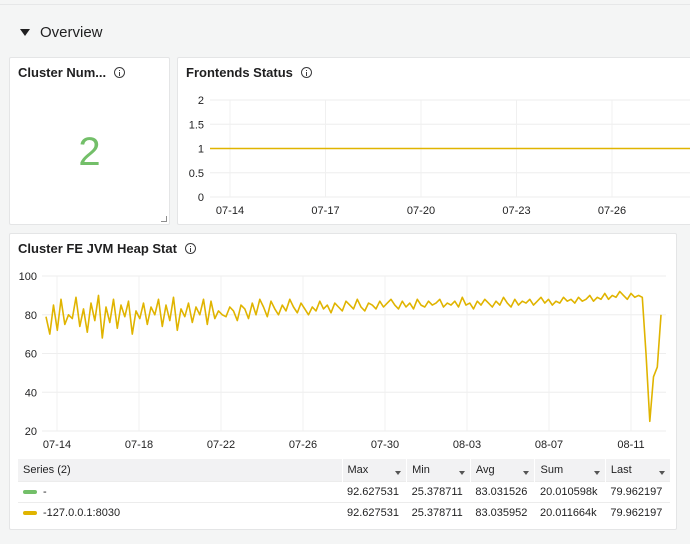  What do you see at coordinates (180, 470) in the screenshot?
I see `legend-header-series: Series (2)` at bounding box center [180, 470].